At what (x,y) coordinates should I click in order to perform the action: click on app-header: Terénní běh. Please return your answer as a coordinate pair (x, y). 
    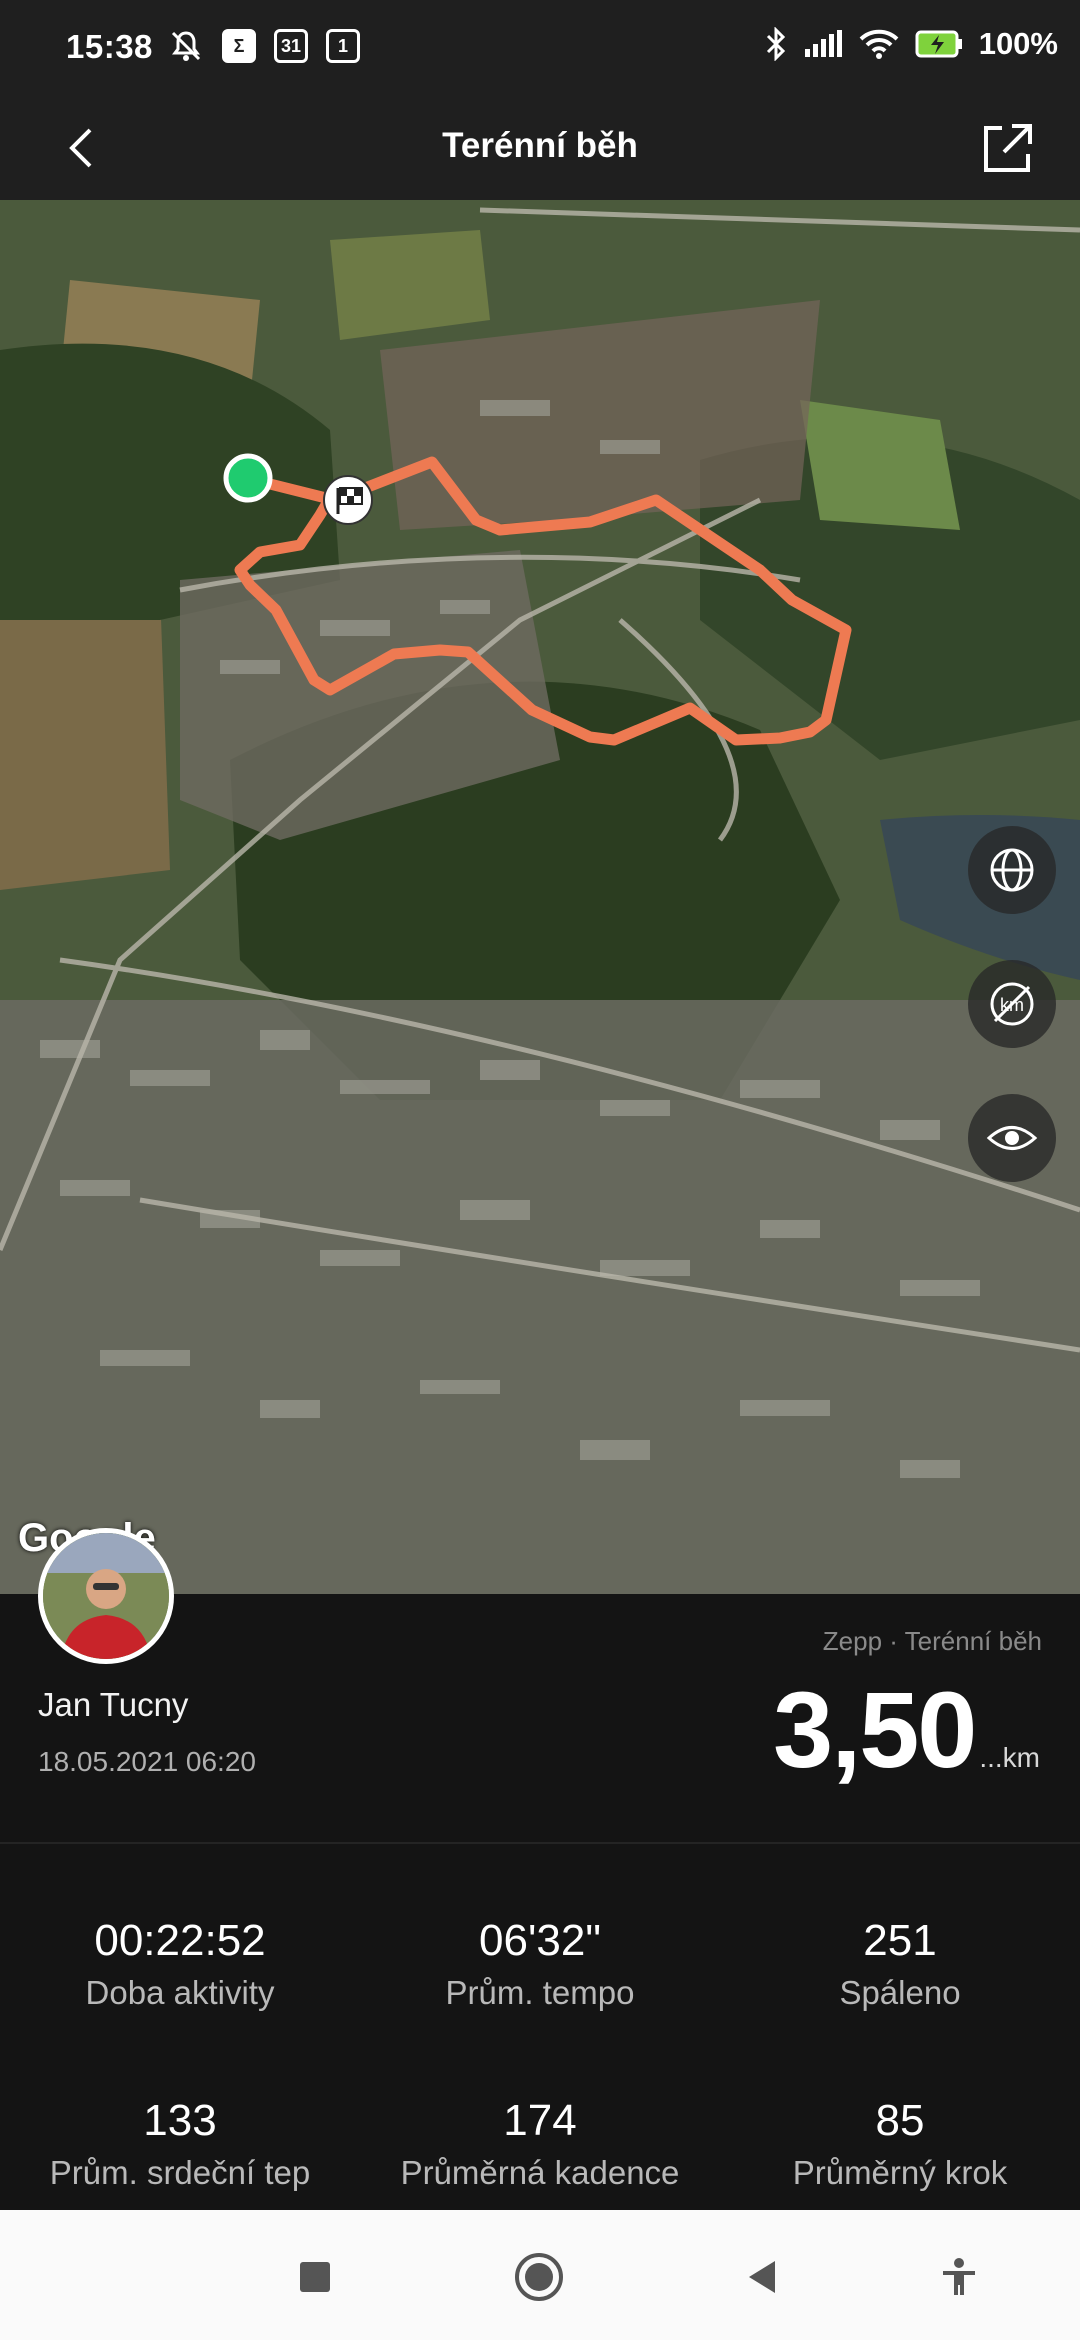
    Looking at the image, I should click on (540, 148).